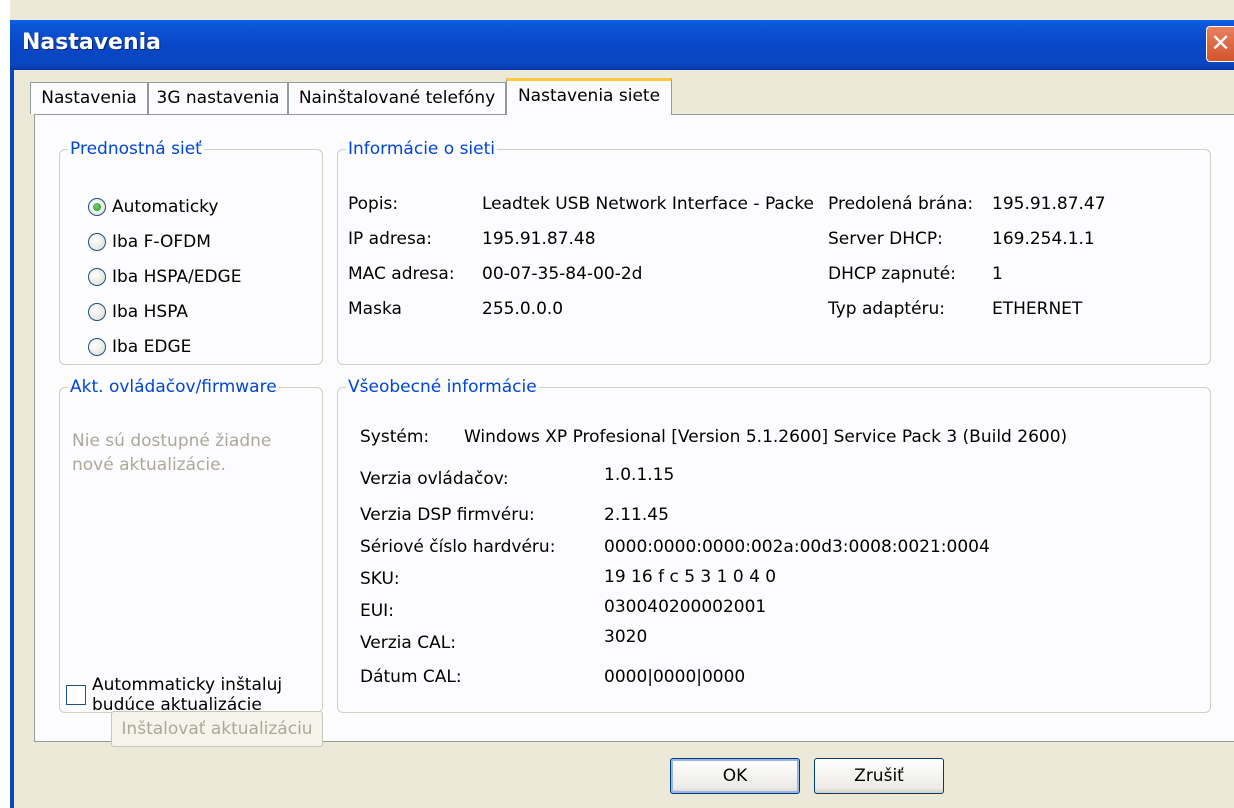 The width and height of the screenshot is (1234, 808). Describe the element at coordinates (390, 239) in the screenshot. I see `ip-address-label: IP adresa:` at that location.